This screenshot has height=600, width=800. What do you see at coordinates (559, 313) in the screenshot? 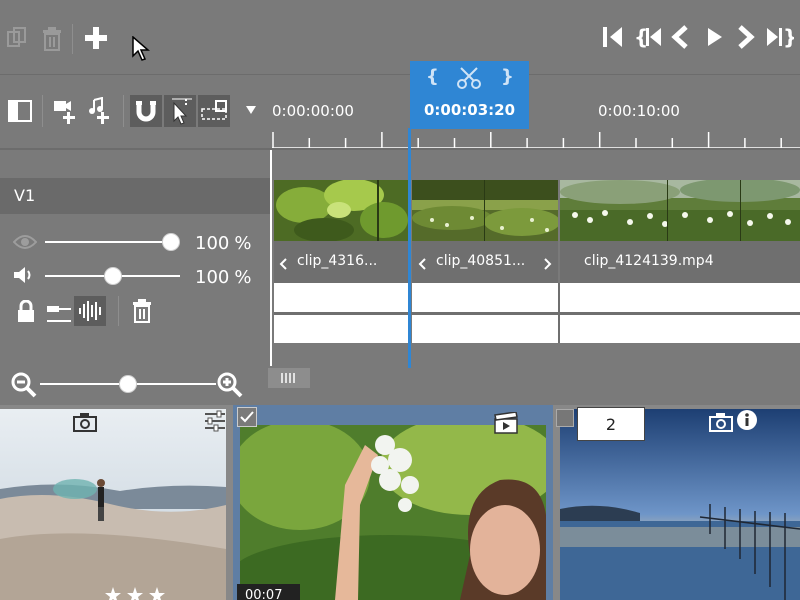
I see `clip-boundary` at bounding box center [559, 313].